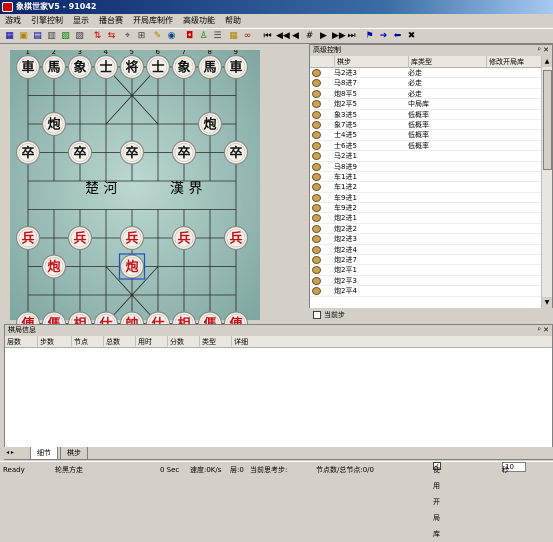 Image resolution: width=553 pixels, height=542 pixels. I want to click on opening-row: 马8进7 必走, so click(426, 83).